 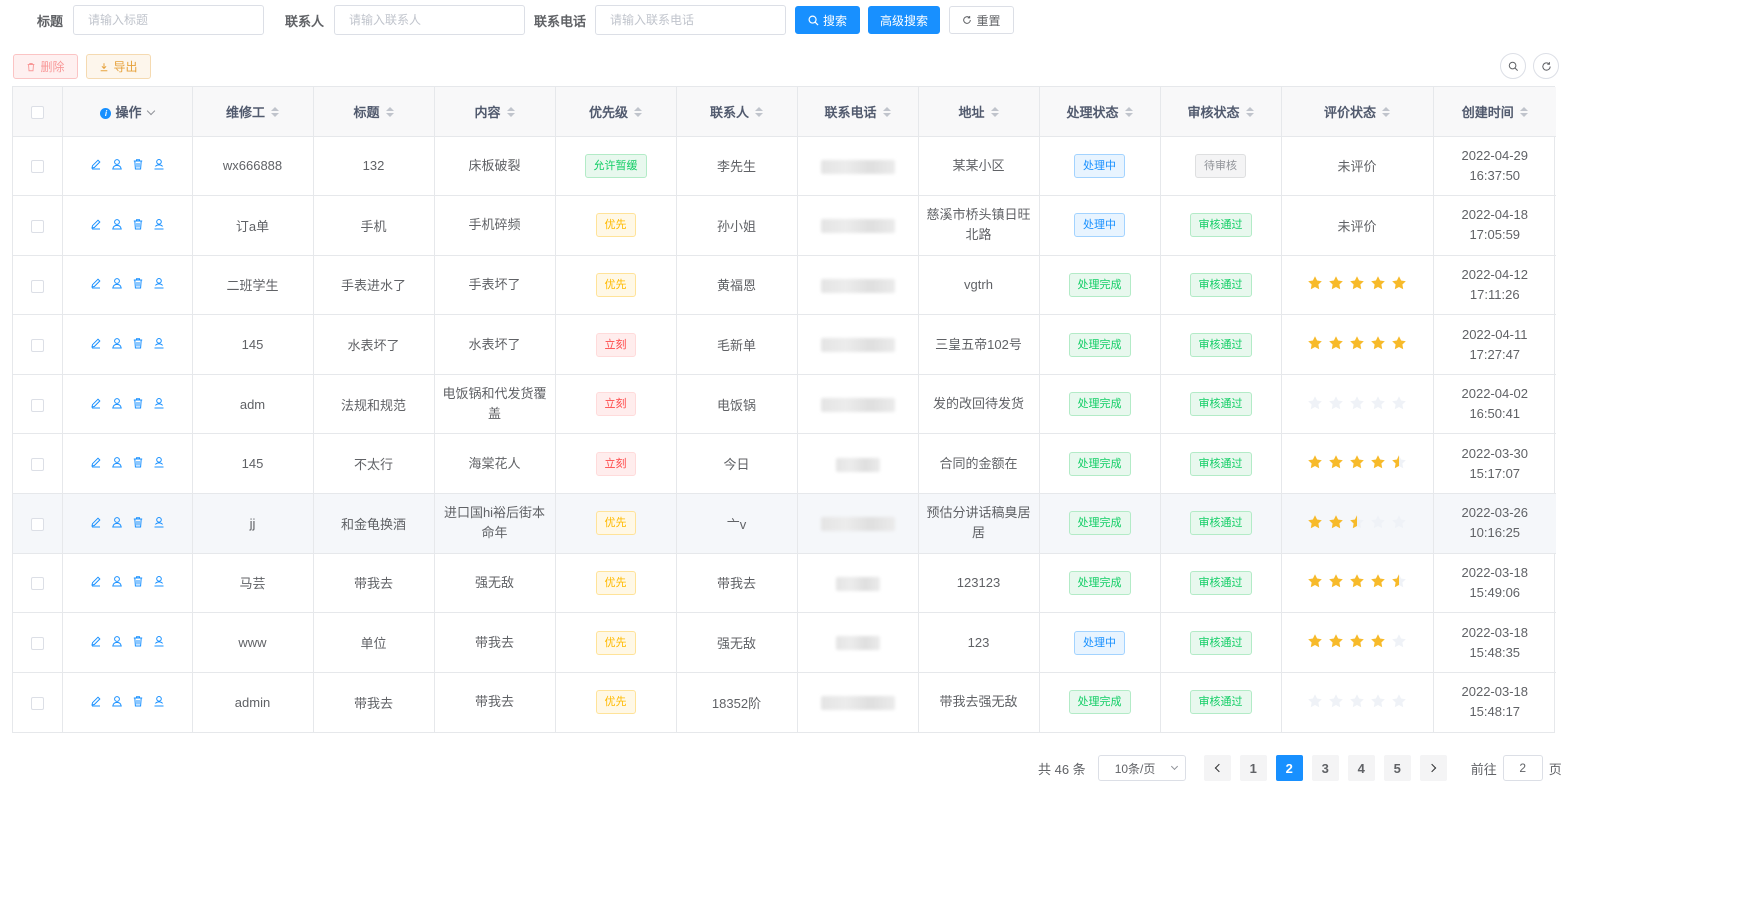 What do you see at coordinates (1513, 66) in the screenshot?
I see `toggle-search-button` at bounding box center [1513, 66].